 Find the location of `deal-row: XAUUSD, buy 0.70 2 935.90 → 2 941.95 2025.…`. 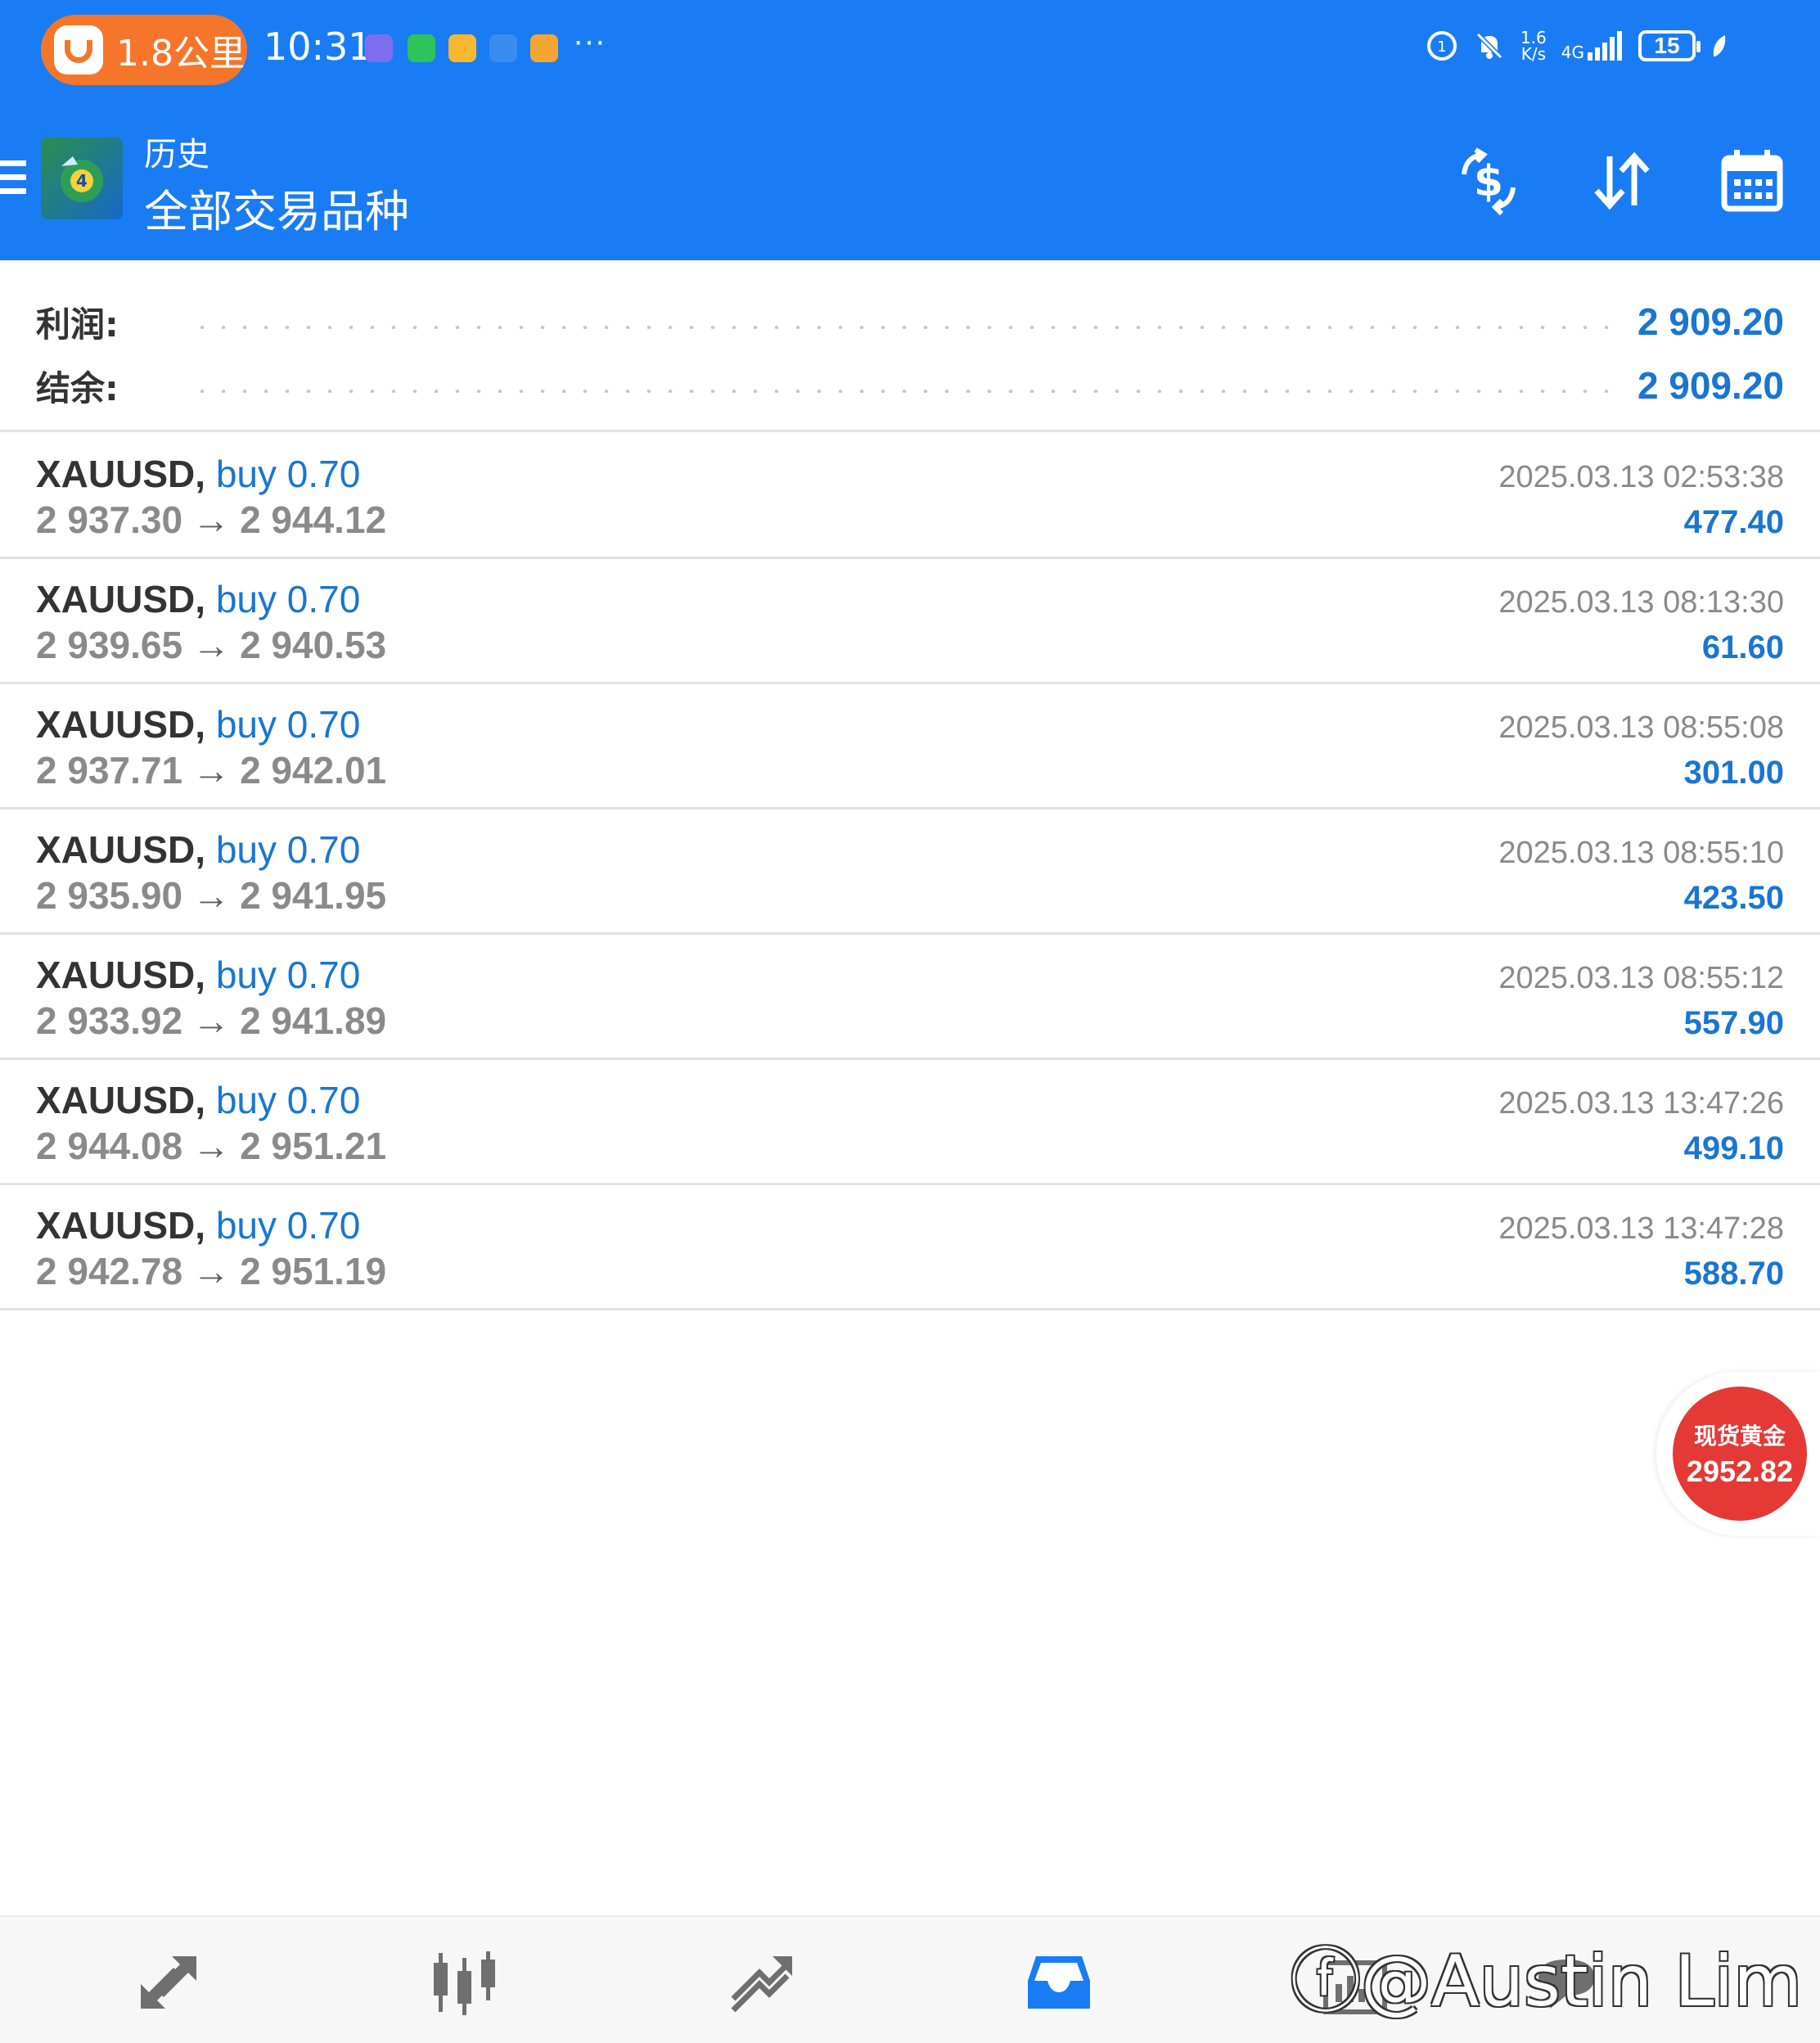

deal-row: XAUUSD, buy 0.70 2 935.90 → 2 941.95 2025.… is located at coordinates (910, 872).